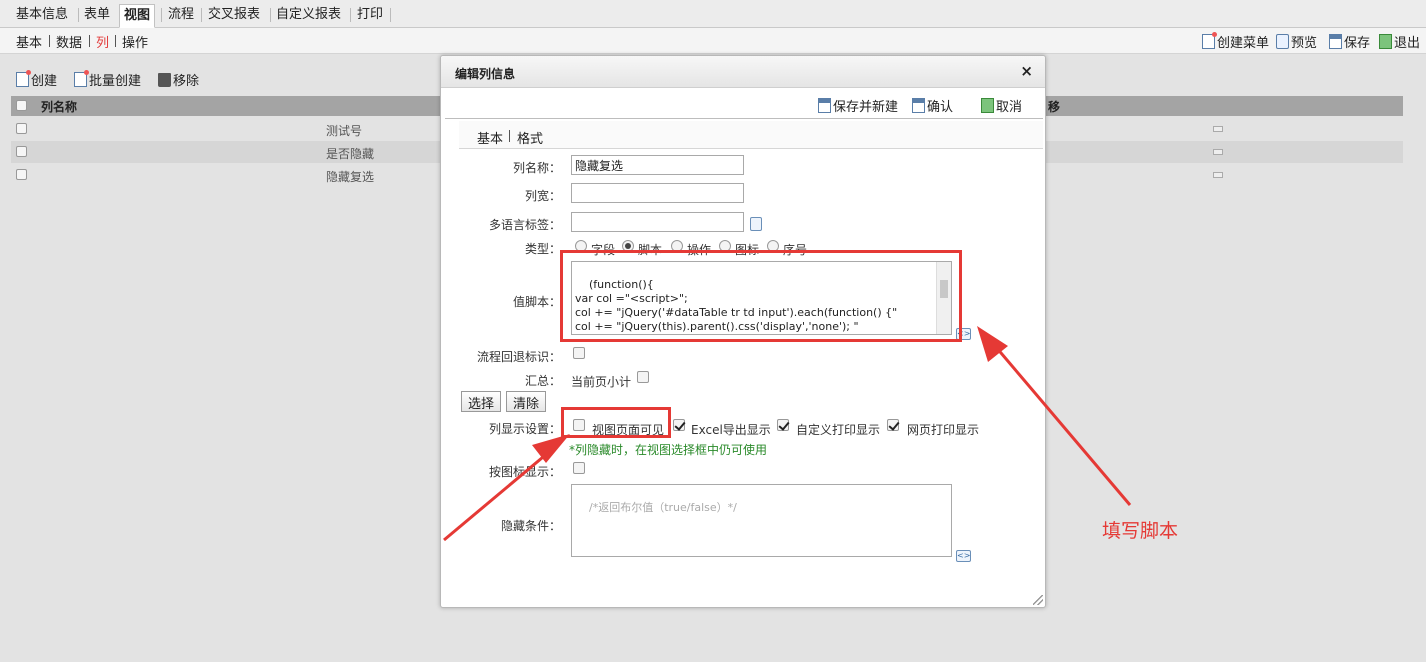 This screenshot has width=1426, height=662. I want to click on arrow-line-visibility, so click(499, 493).